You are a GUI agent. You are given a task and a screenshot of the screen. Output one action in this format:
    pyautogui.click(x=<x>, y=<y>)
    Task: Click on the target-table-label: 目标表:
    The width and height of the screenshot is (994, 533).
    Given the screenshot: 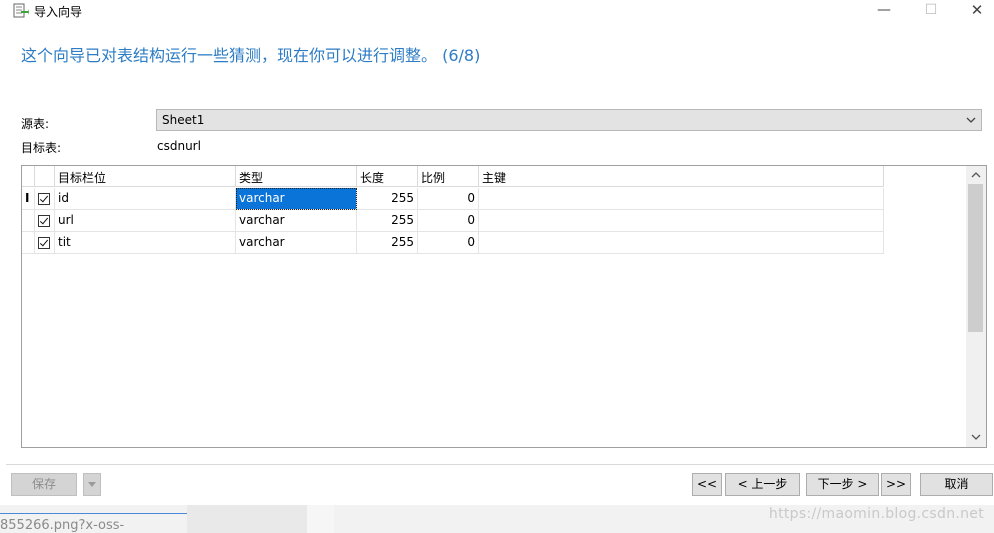 What is the action you would take?
    pyautogui.click(x=41, y=148)
    